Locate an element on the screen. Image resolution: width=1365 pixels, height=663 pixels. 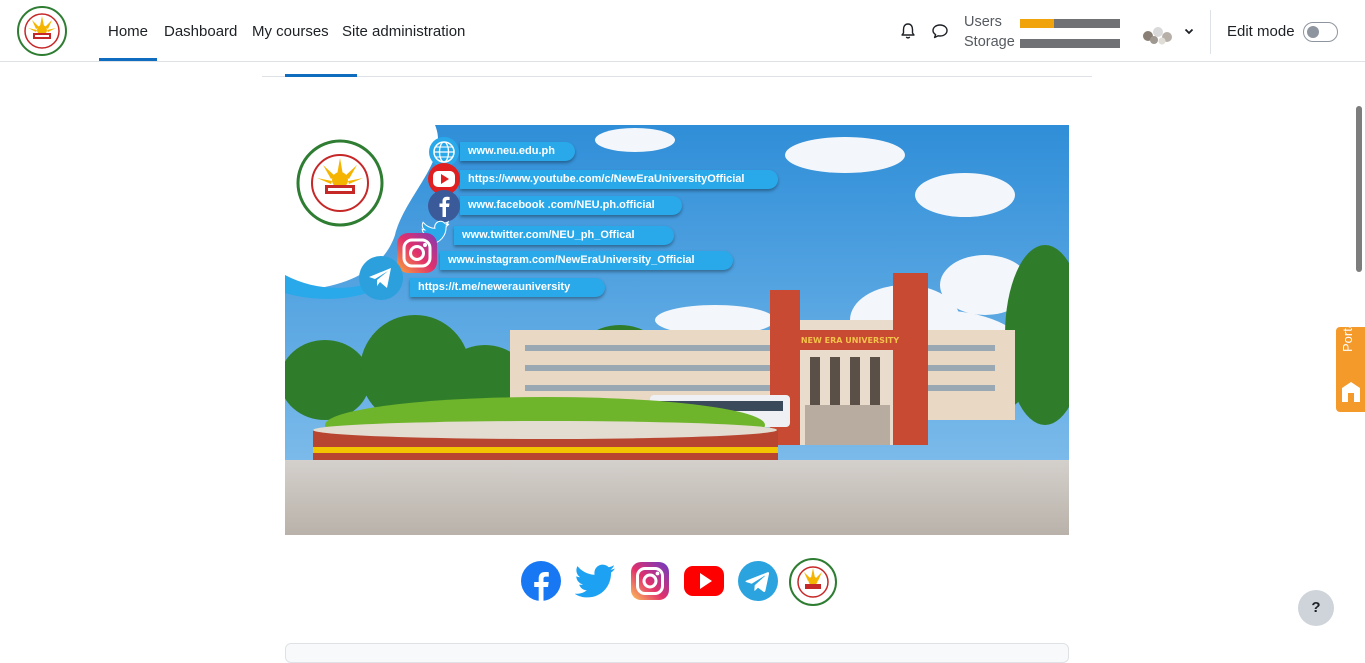
navbar-divider is located at coordinates (1210, 32).